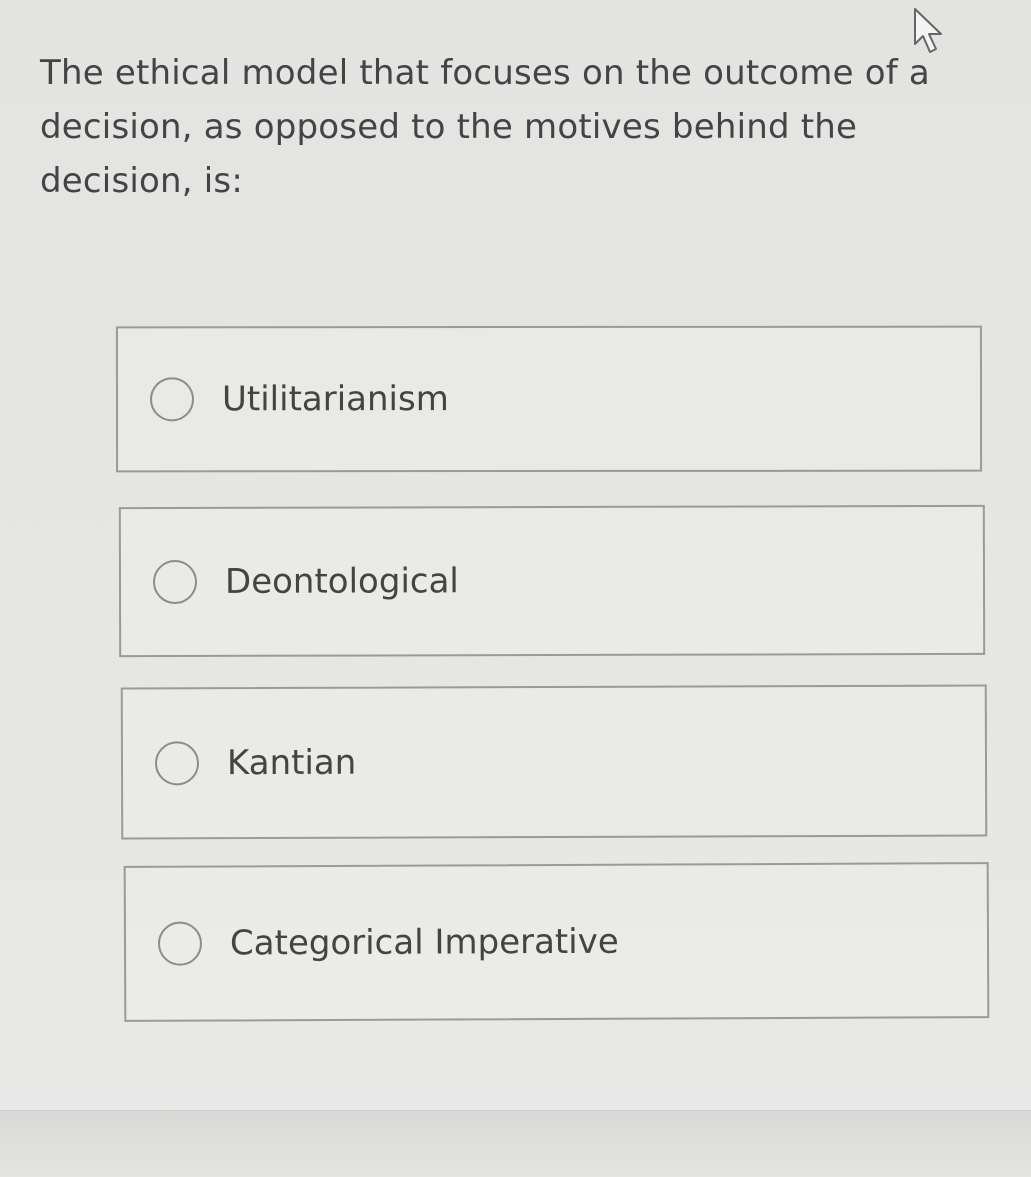 This screenshot has height=1177, width=1031. I want to click on option-utilitarianism: Utilitarianism, so click(549, 399).